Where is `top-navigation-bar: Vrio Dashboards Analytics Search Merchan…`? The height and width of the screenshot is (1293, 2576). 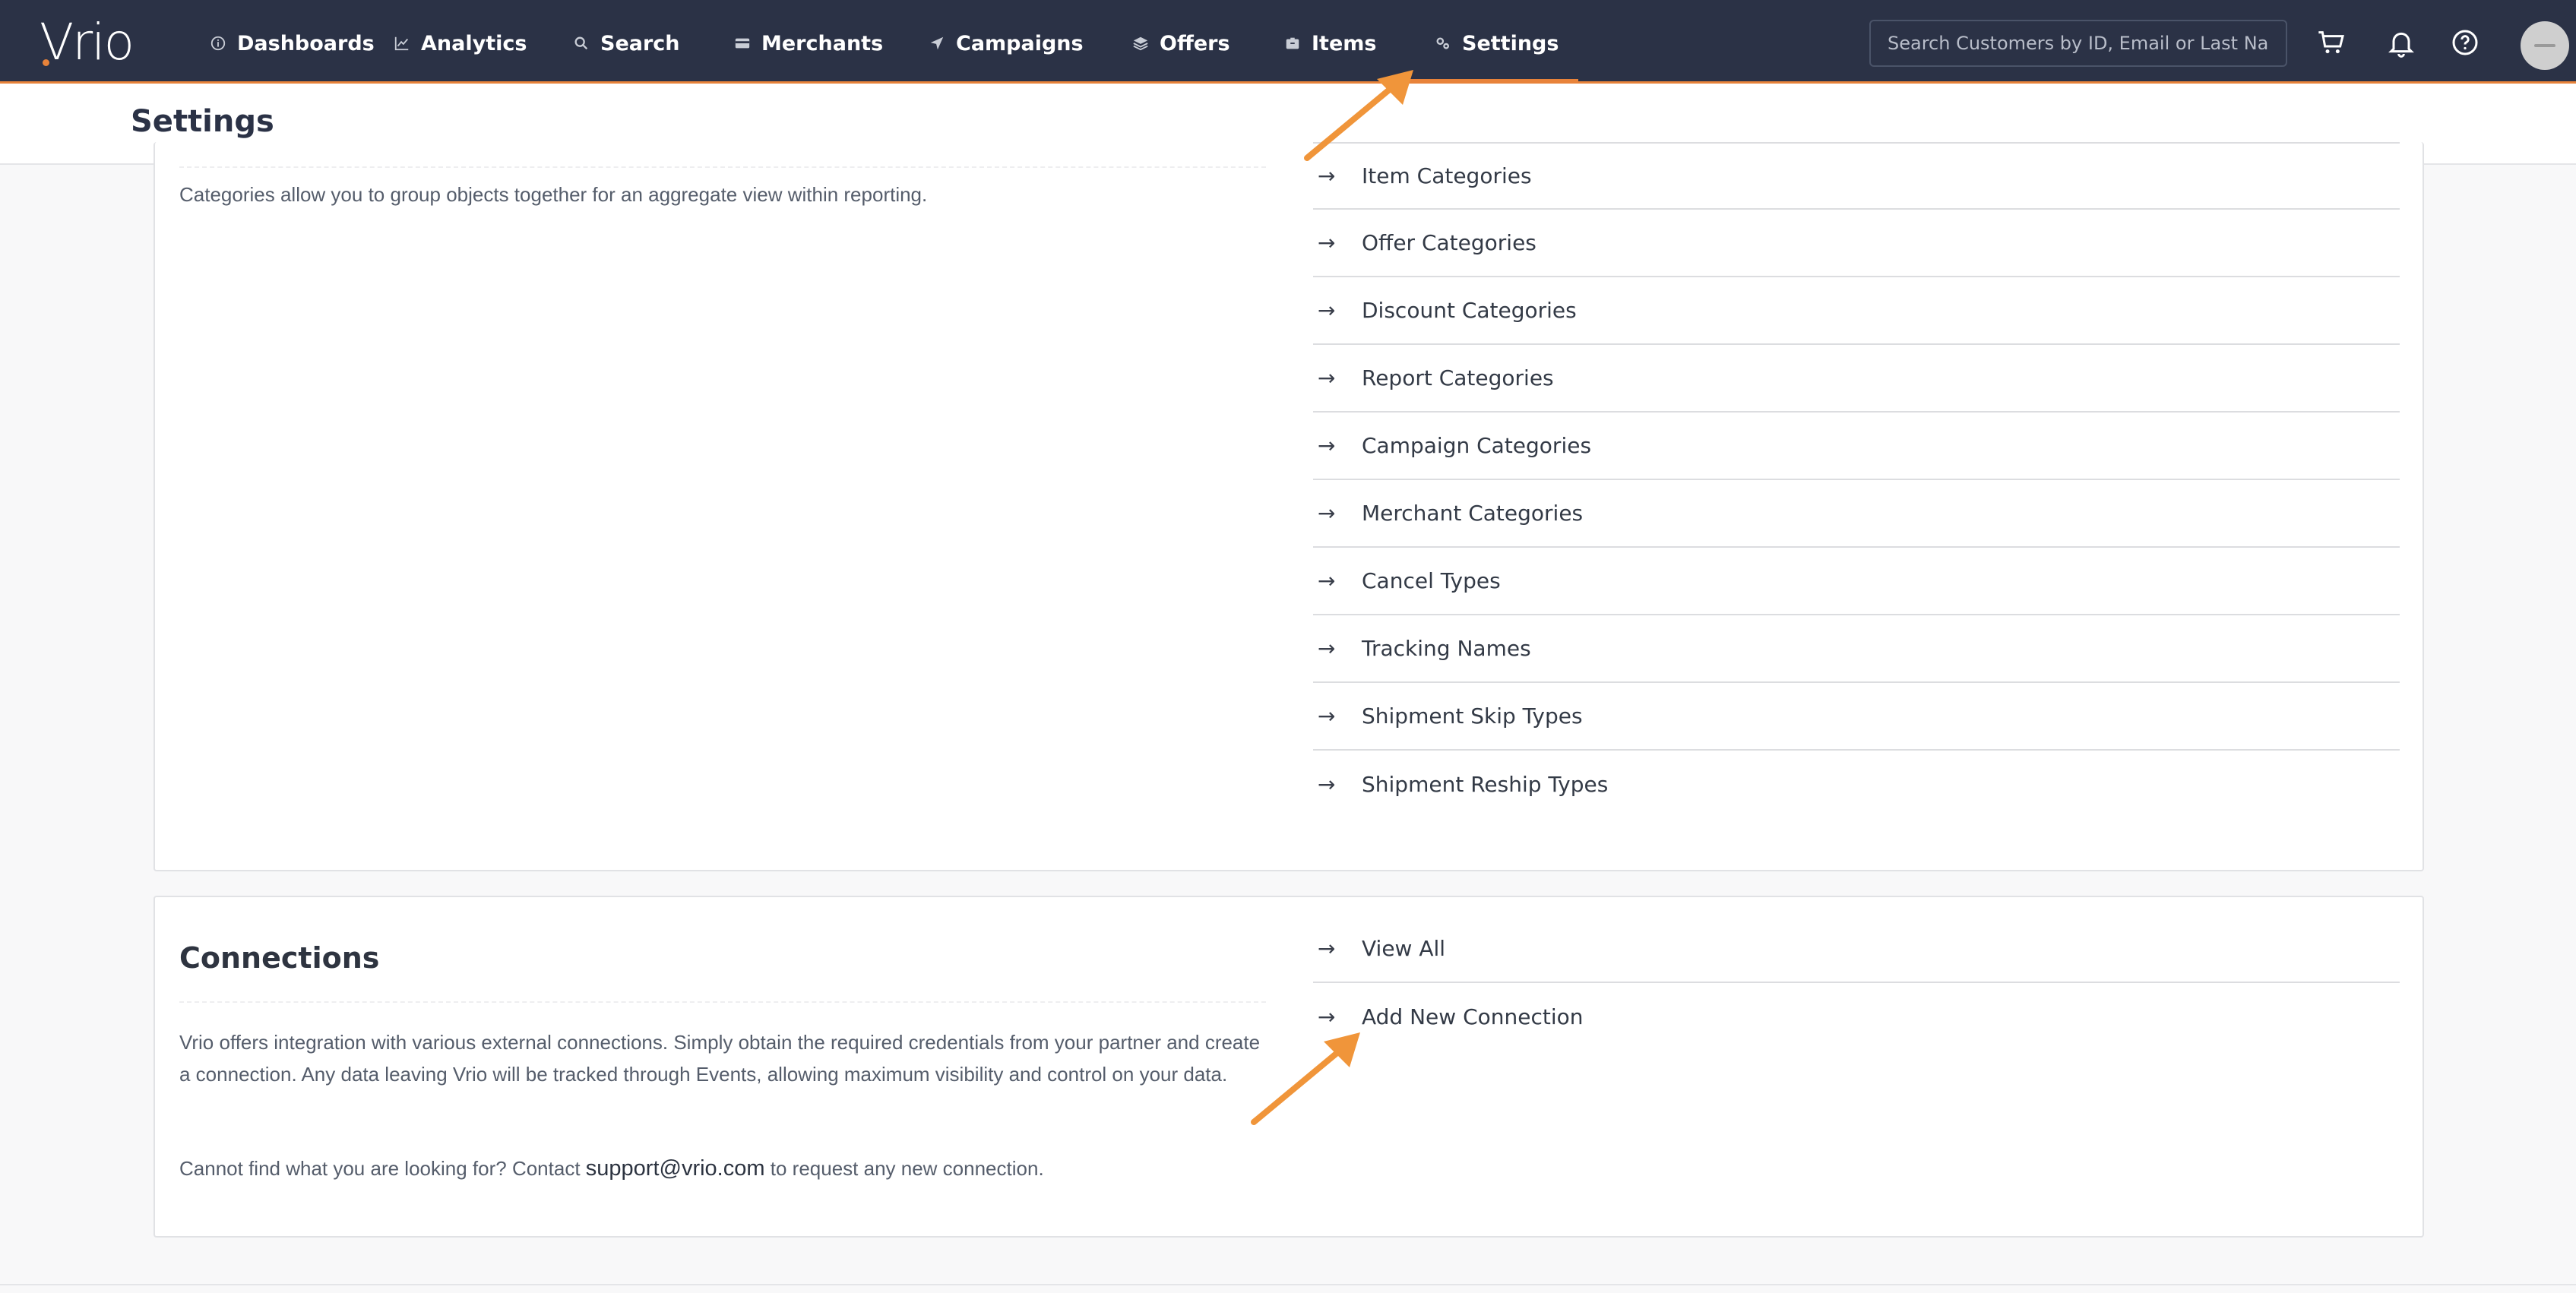 top-navigation-bar: Vrio Dashboards Analytics Search Merchan… is located at coordinates (1288, 42).